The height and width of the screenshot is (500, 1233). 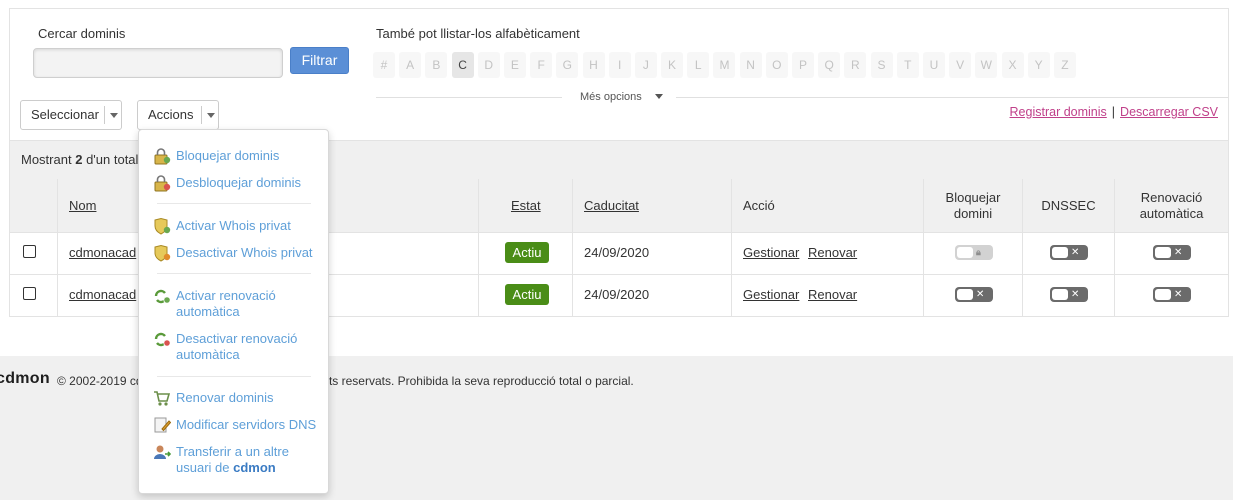 I want to click on filter-button: Filtrar, so click(x=319, y=60).